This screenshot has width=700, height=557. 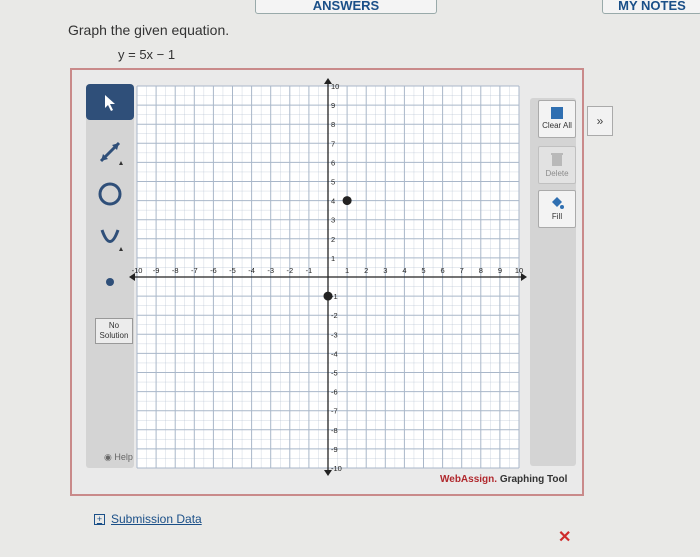 I want to click on x-tick-label: 9, so click(x=500, y=270).